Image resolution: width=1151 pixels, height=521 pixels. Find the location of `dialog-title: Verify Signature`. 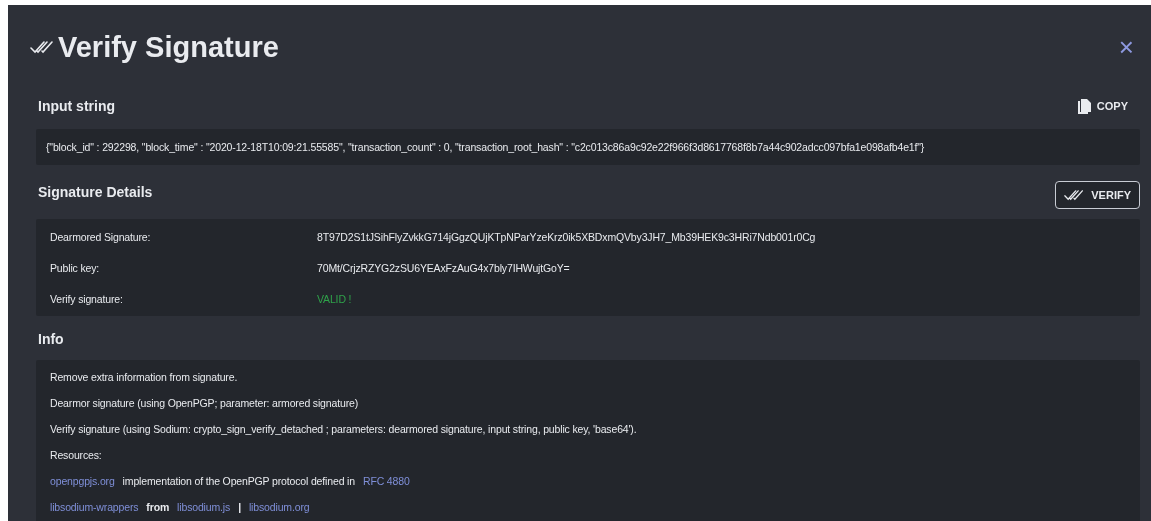

dialog-title: Verify Signature is located at coordinates (168, 47).